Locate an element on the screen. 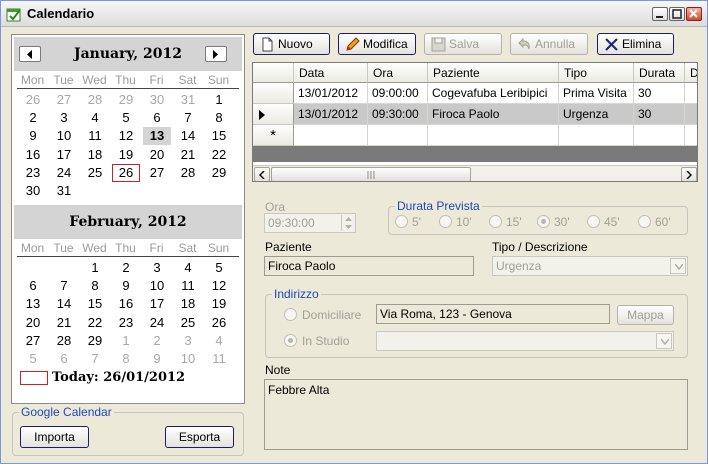 The image size is (708, 464). cell-tipo: Urgenza is located at coordinates (596, 114).